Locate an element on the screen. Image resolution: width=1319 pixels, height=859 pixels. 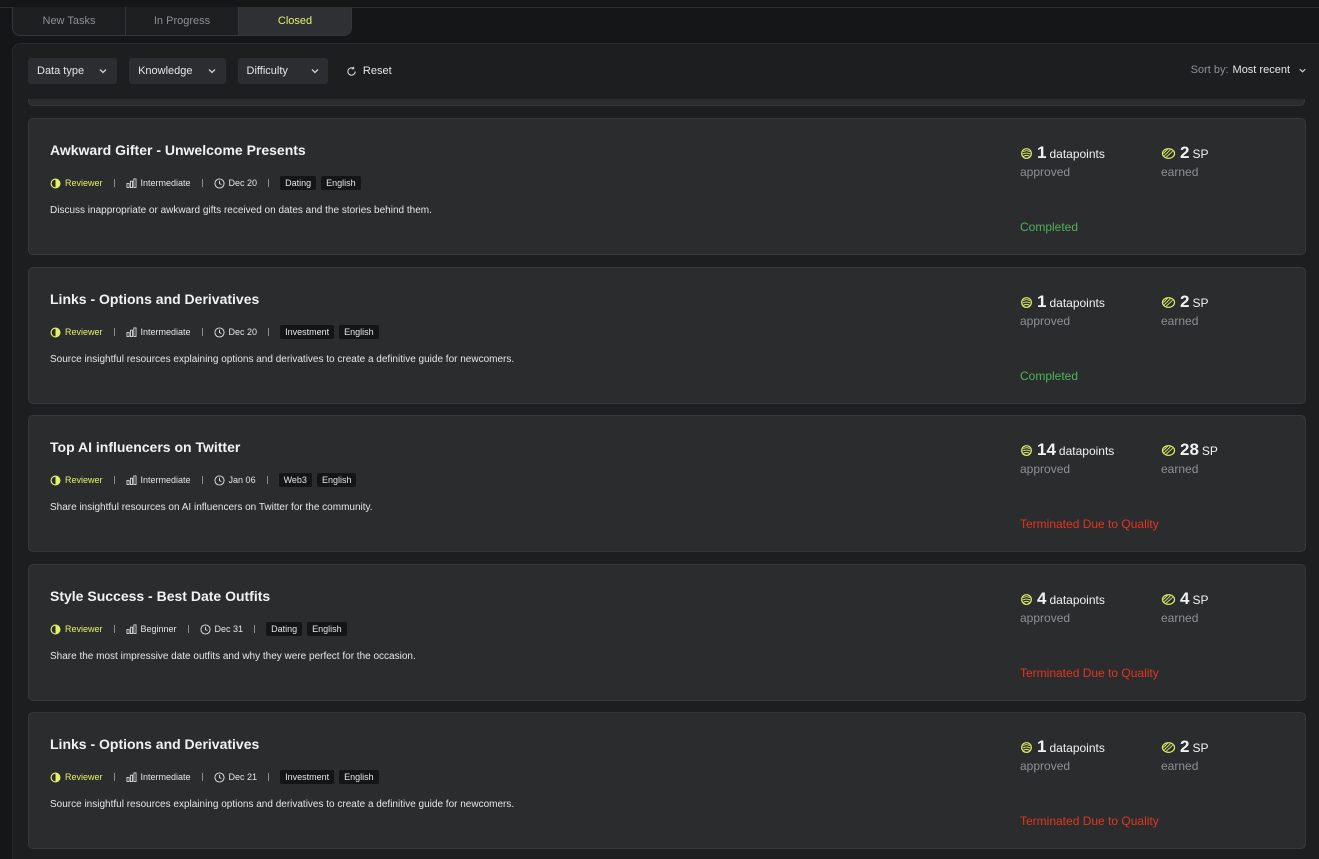
task-date: Jan 06 is located at coordinates (235, 480).